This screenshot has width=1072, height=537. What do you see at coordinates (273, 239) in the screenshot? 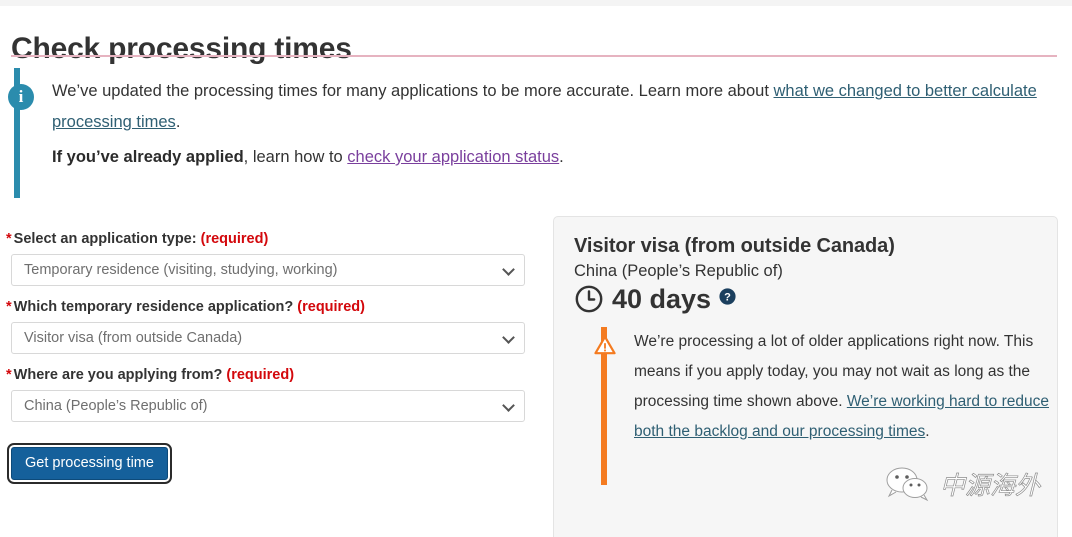
I see `field-label-application-type: * Select an application type: (required)` at bounding box center [273, 239].